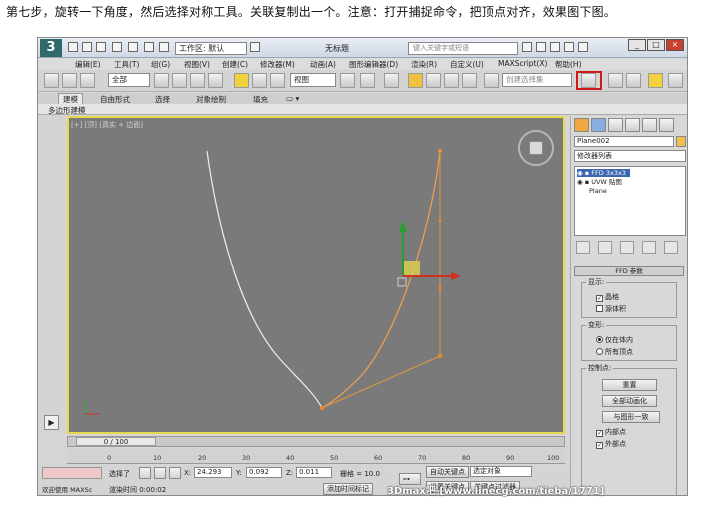 Image resolution: width=701 pixels, height=507 pixels. What do you see at coordinates (69, 80) in the screenshot?
I see `link-icon` at bounding box center [69, 80].